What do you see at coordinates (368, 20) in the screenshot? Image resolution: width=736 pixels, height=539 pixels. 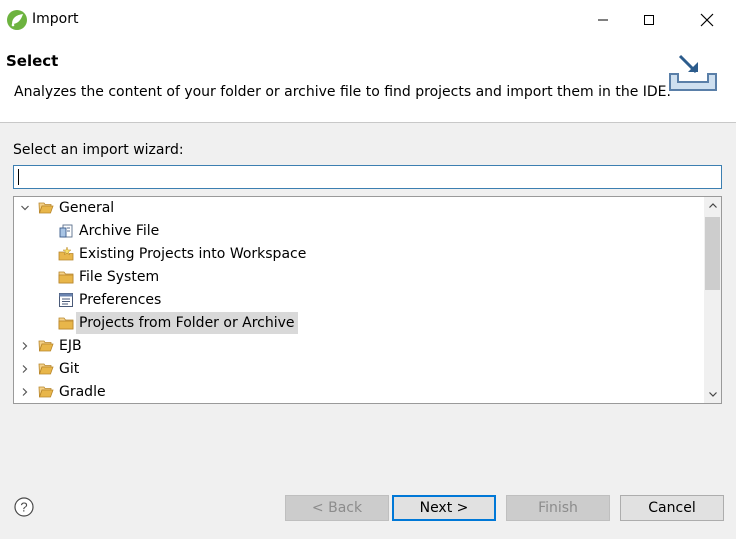 I see `title-bar: Import` at bounding box center [368, 20].